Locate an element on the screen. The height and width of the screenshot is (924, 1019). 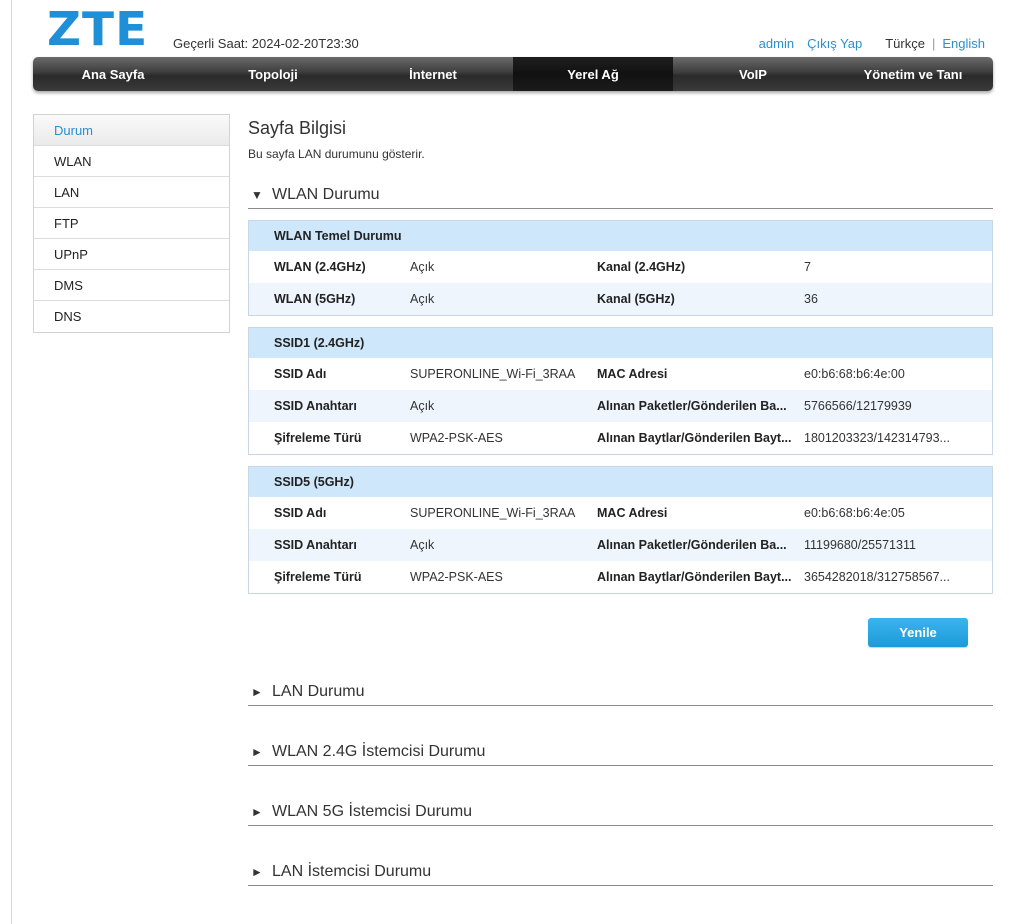
row-value-2: 11199680/25571311 is located at coordinates (860, 545).